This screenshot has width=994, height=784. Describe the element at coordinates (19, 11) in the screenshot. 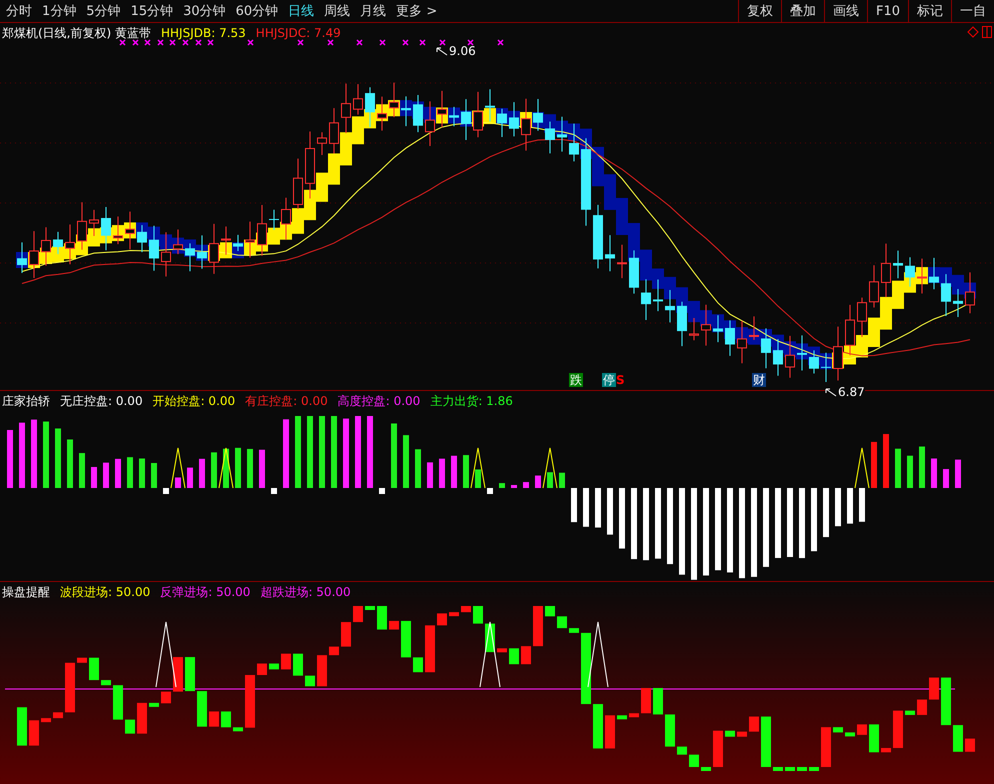

I see `period-tab: 分时` at that location.